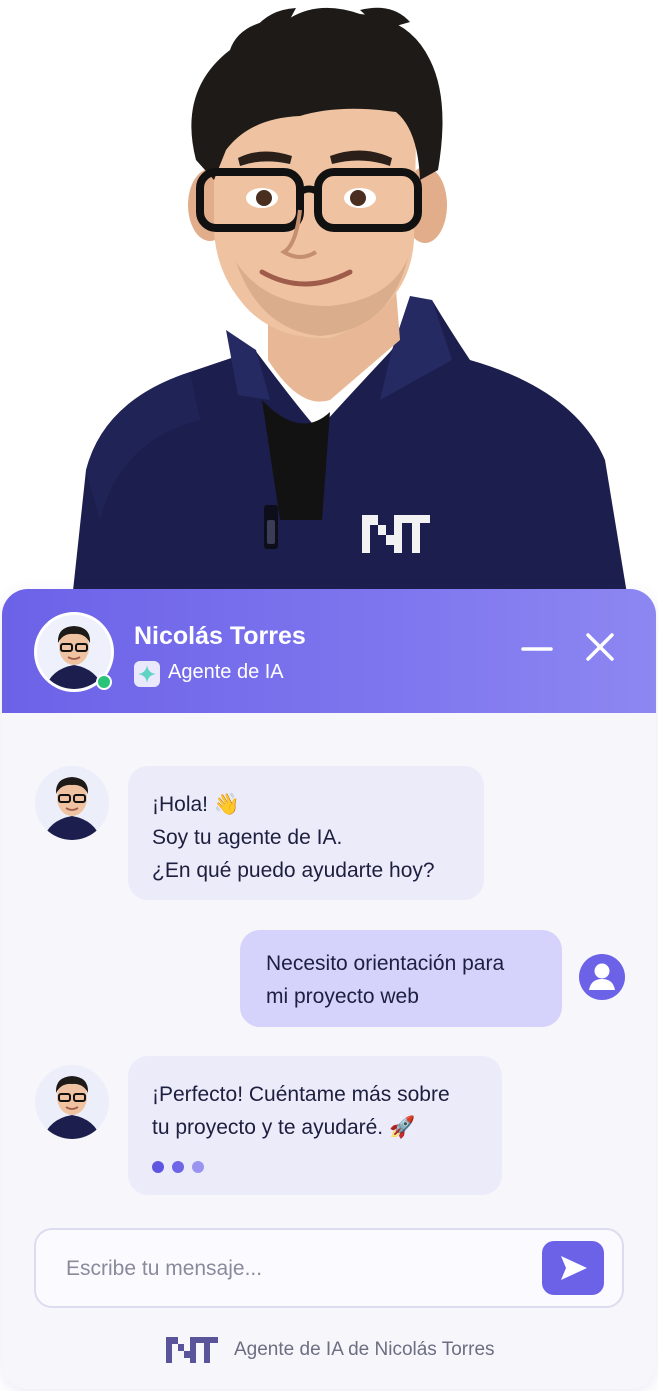 This screenshot has width=658, height=1391. I want to click on user-avatar, so click(602, 977).